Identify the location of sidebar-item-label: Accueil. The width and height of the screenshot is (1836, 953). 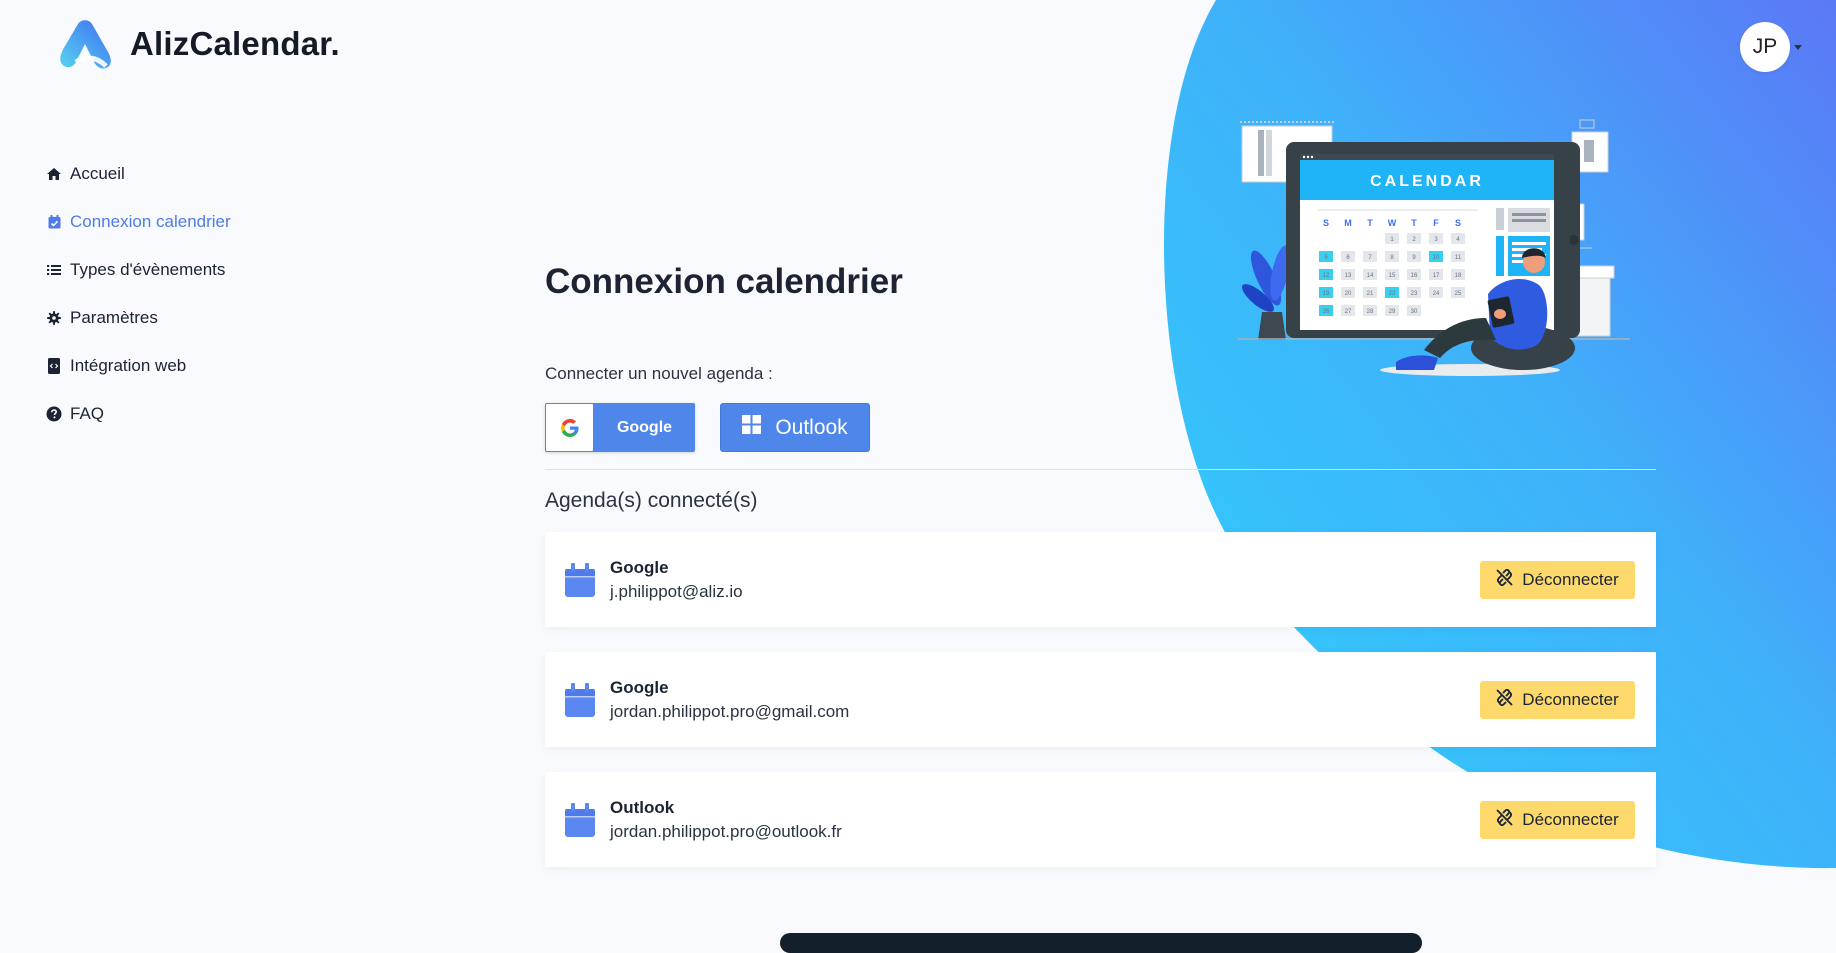
(97, 173).